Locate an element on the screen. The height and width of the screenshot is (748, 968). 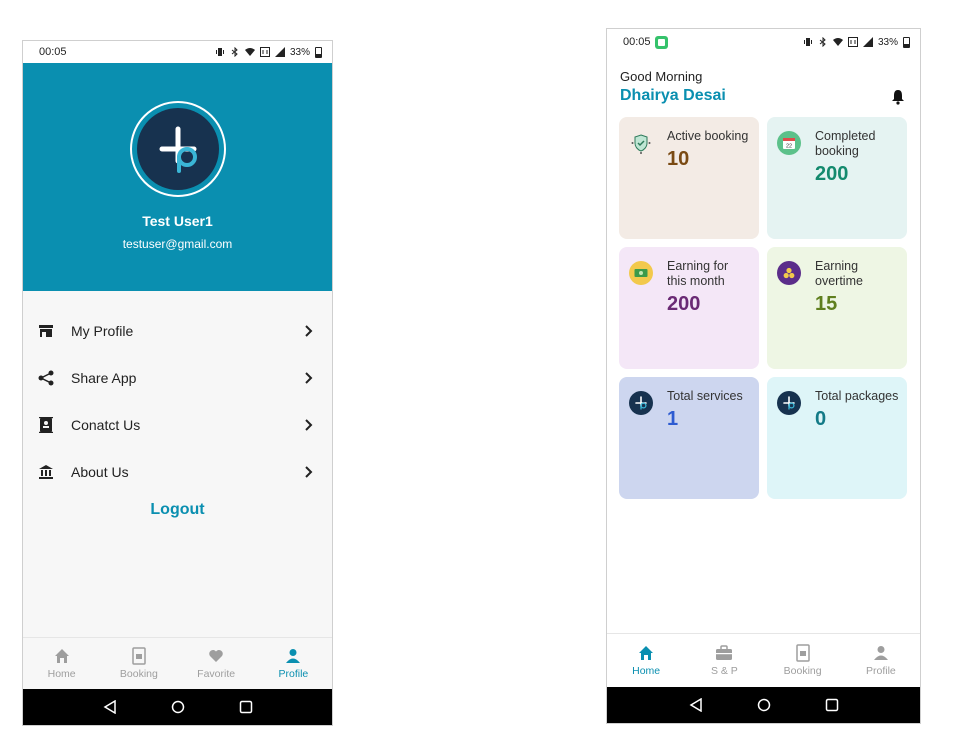
menu-item-contact-us: Conatct Us is located at coordinates (177, 424).